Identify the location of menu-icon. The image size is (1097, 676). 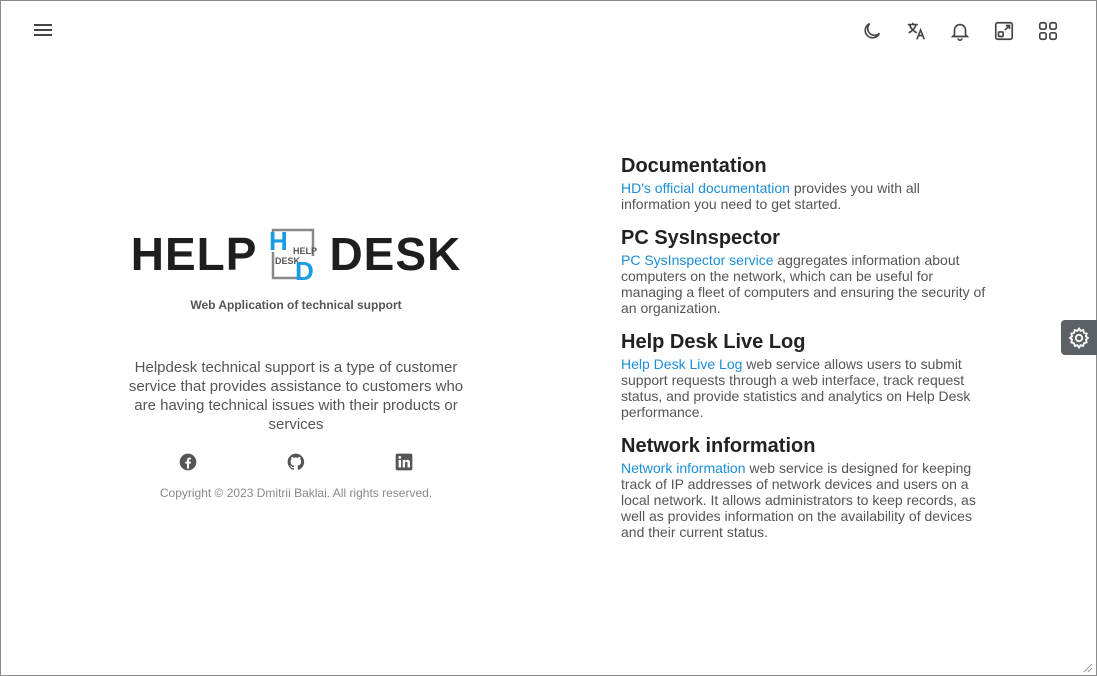
(43, 31).